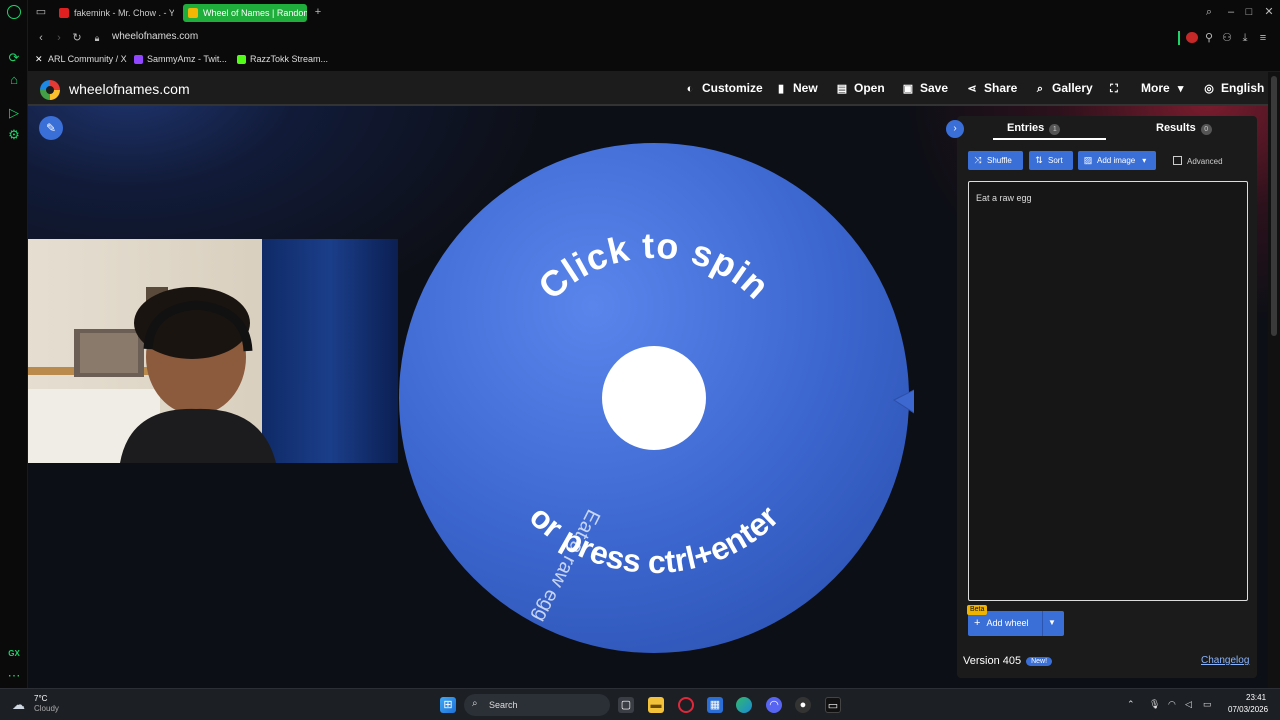 Image resolution: width=1280 pixels, height=720 pixels. I want to click on more-button: More ▾, so click(1164, 88).